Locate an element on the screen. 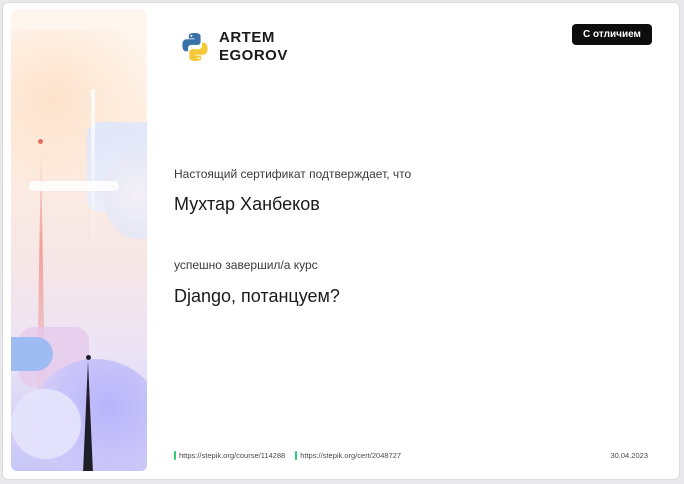  recipient-name: Мухтар Ханбеков is located at coordinates (247, 204).